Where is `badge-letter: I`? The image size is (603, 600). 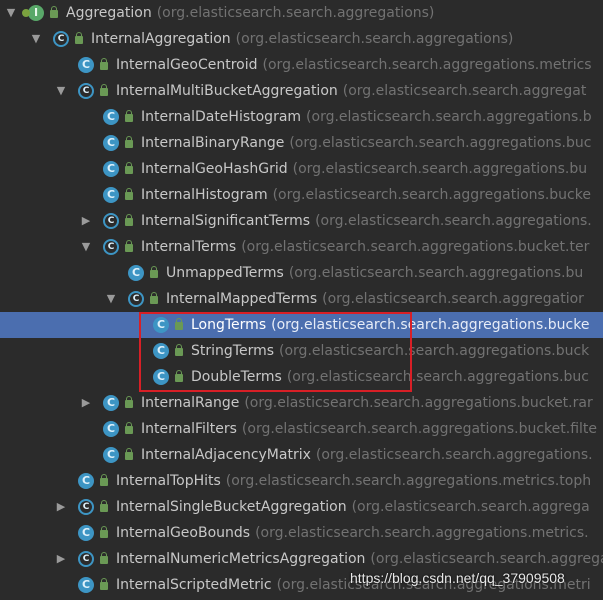
badge-letter: I is located at coordinates (36, 13).